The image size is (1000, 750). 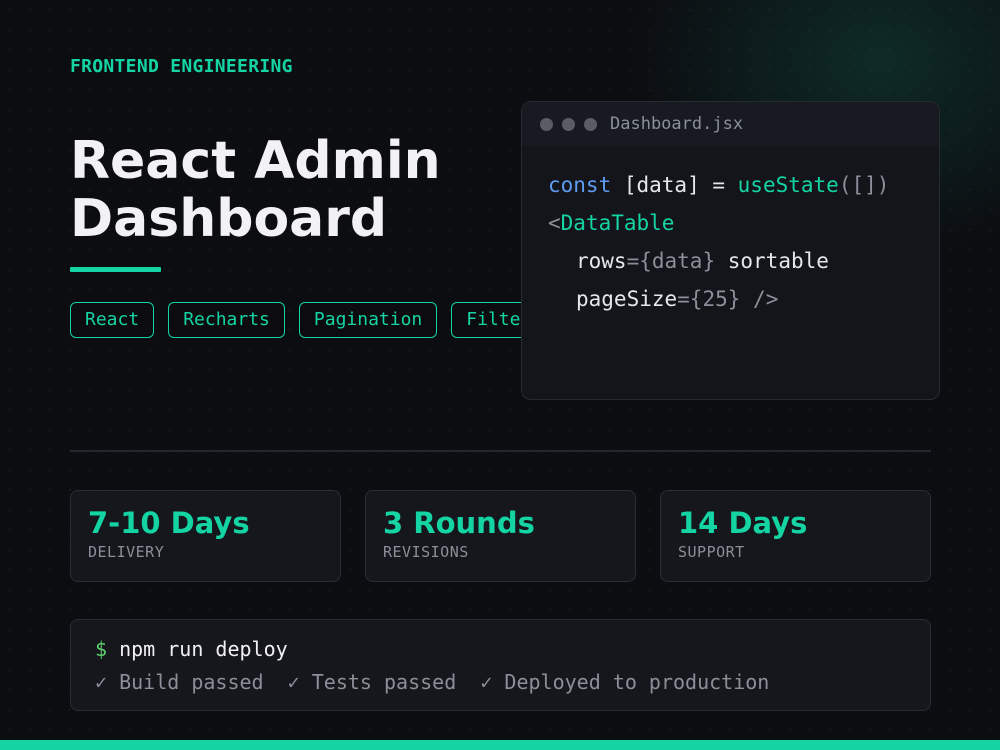 I want to click on code-filename: Dashboard.jsx, so click(x=677, y=124).